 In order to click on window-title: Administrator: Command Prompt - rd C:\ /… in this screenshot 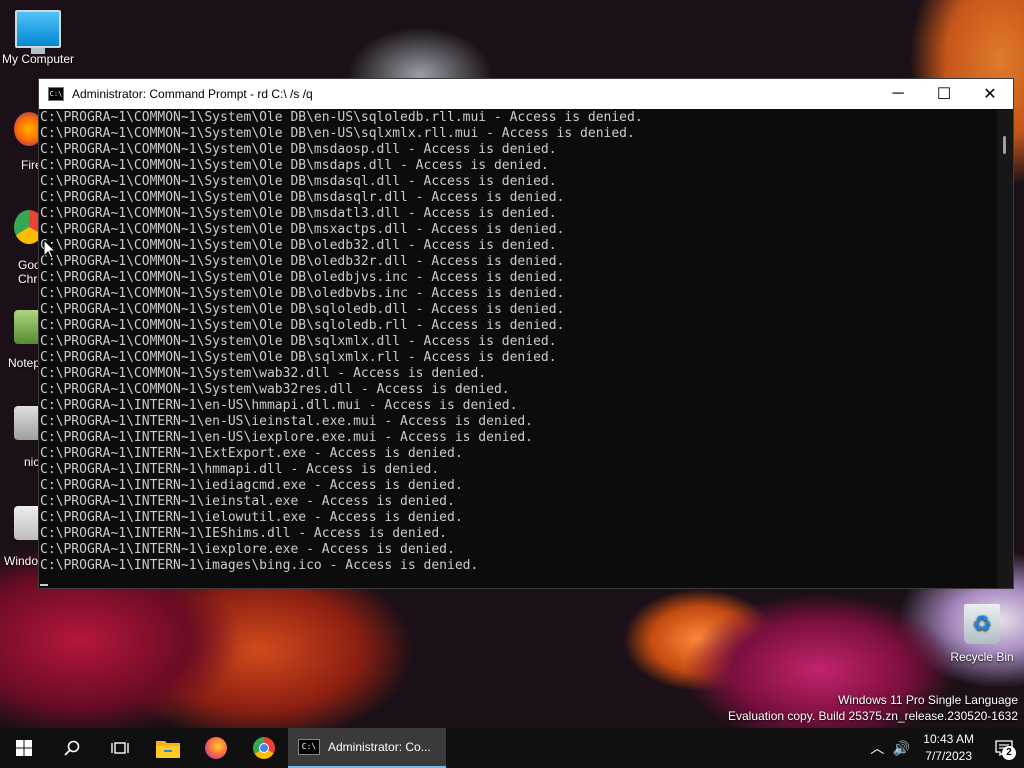, I will do `click(192, 94)`.